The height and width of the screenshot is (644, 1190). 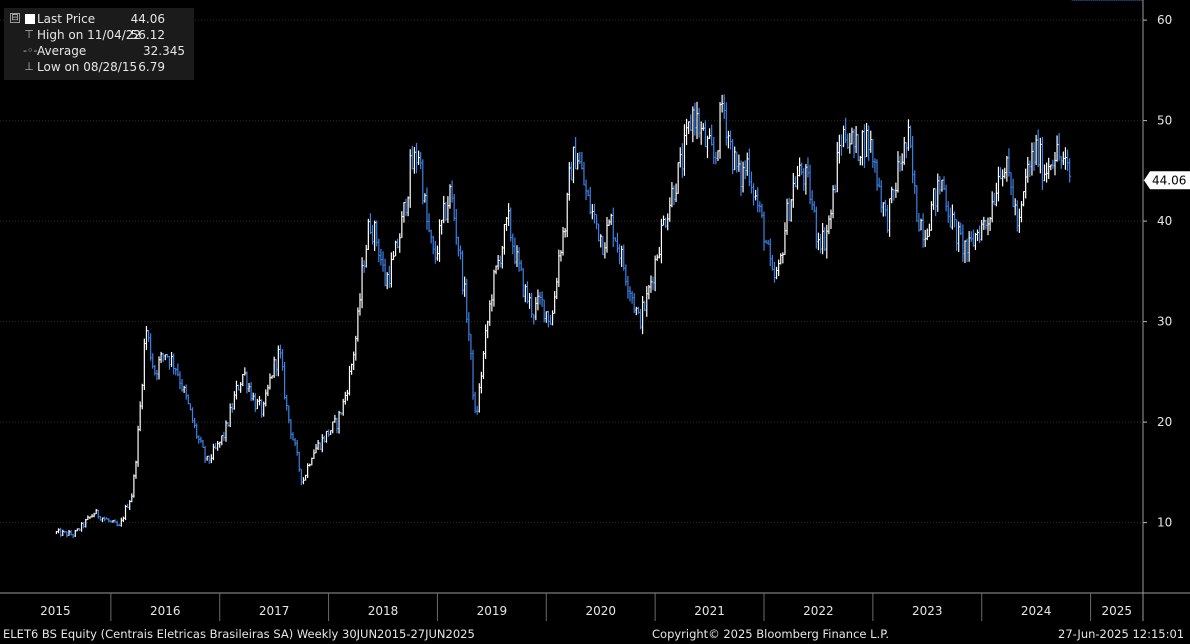 What do you see at coordinates (87, 67) in the screenshot?
I see `legend-label: Low on 08/28/15` at bounding box center [87, 67].